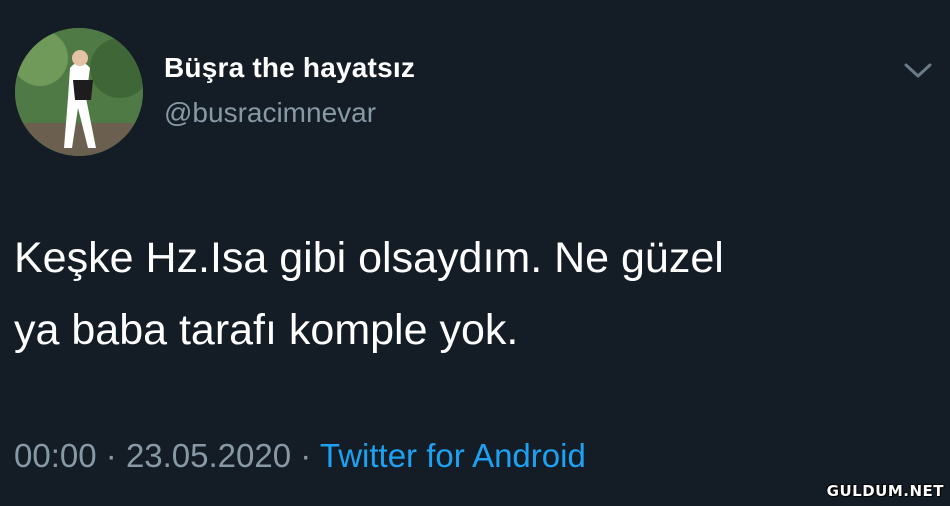 The image size is (950, 506). What do you see at coordinates (208, 455) in the screenshot?
I see `tweet-date: 23.05.2020` at bounding box center [208, 455].